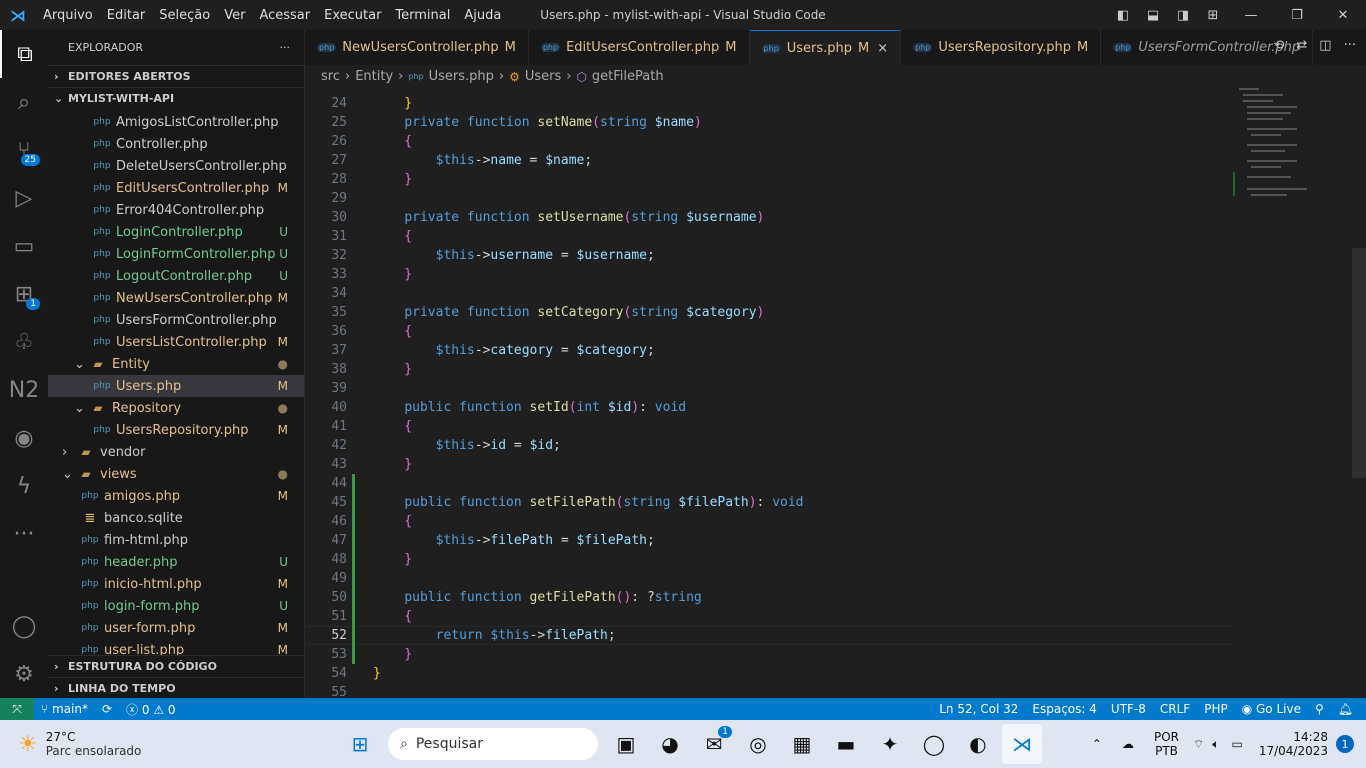 Image resolution: width=1366 pixels, height=768 pixels. I want to click on go-live-button: ◉ Go Live, so click(1271, 709).